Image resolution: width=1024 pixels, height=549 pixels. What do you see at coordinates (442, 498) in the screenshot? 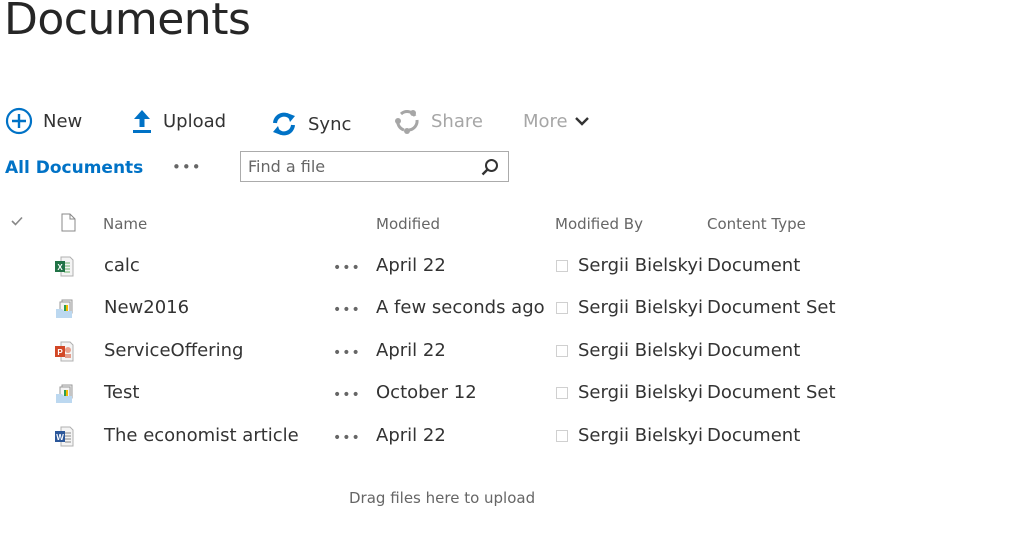
I see `drag-drop-zone: Drag files here to upload` at bounding box center [442, 498].